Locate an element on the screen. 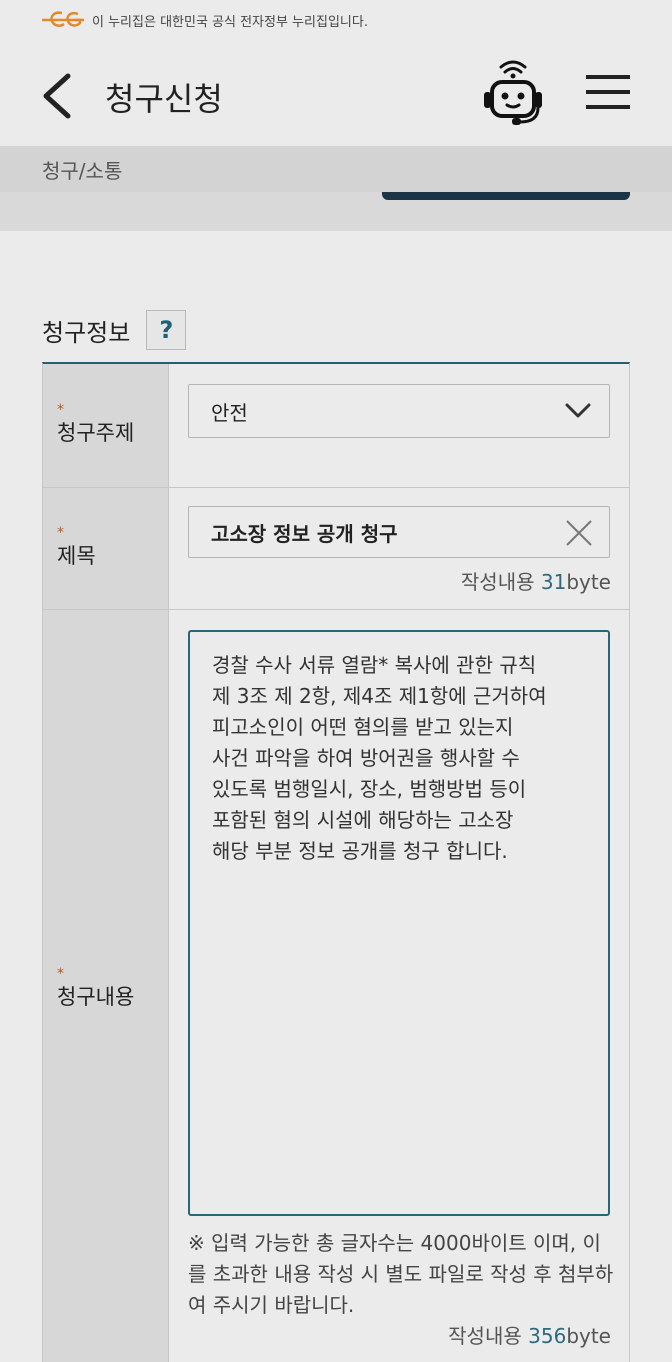 The width and height of the screenshot is (672, 1362). form-row-topic: * 청구주제 안전 is located at coordinates (336, 426).